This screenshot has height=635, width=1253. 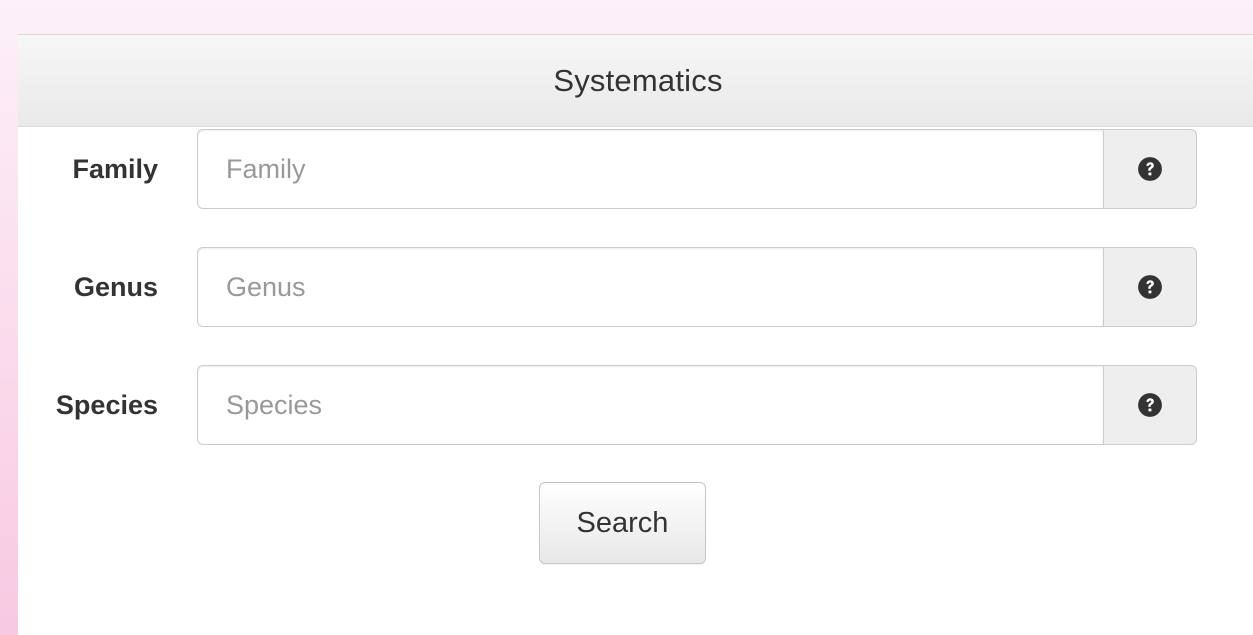 I want to click on genus-help-button, so click(x=1150, y=287).